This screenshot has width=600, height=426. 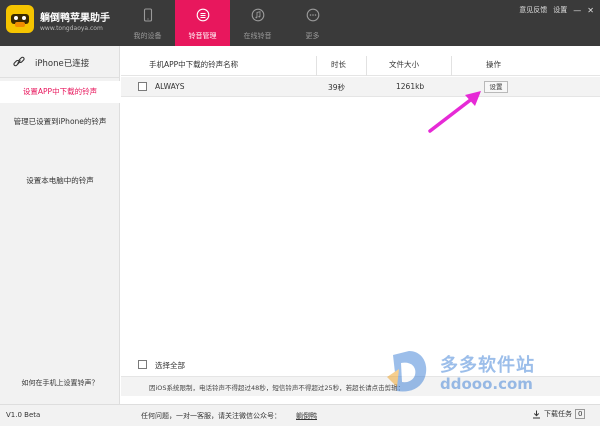 I want to click on support-message: 任何问题，一对一客服，请关注微信公众号：, so click(x=211, y=416).